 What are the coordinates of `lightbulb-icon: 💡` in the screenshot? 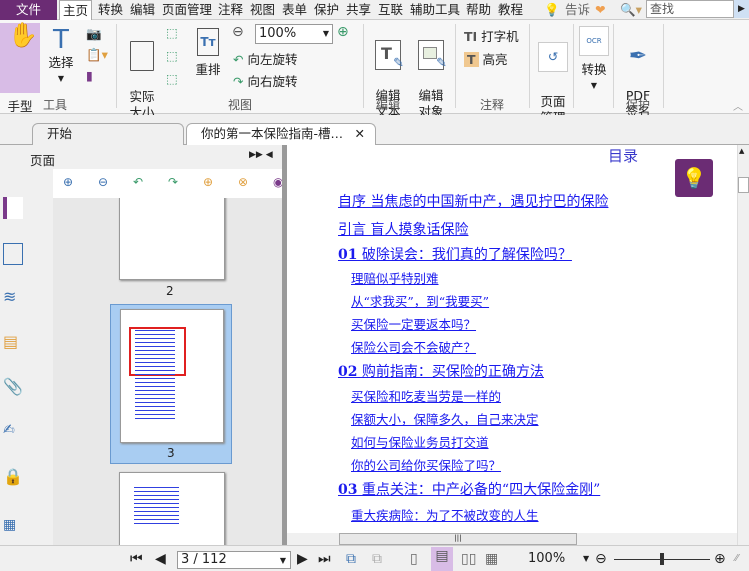 It's located at (552, 10).